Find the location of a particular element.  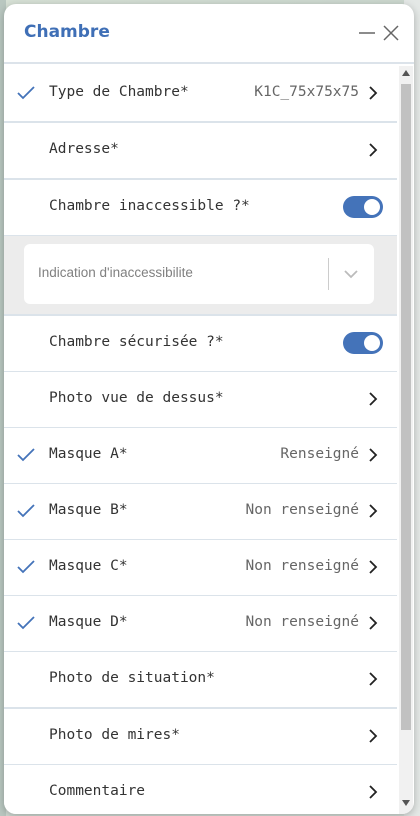

select-placeholder: Indication d'inaccessibilite is located at coordinates (115, 272).